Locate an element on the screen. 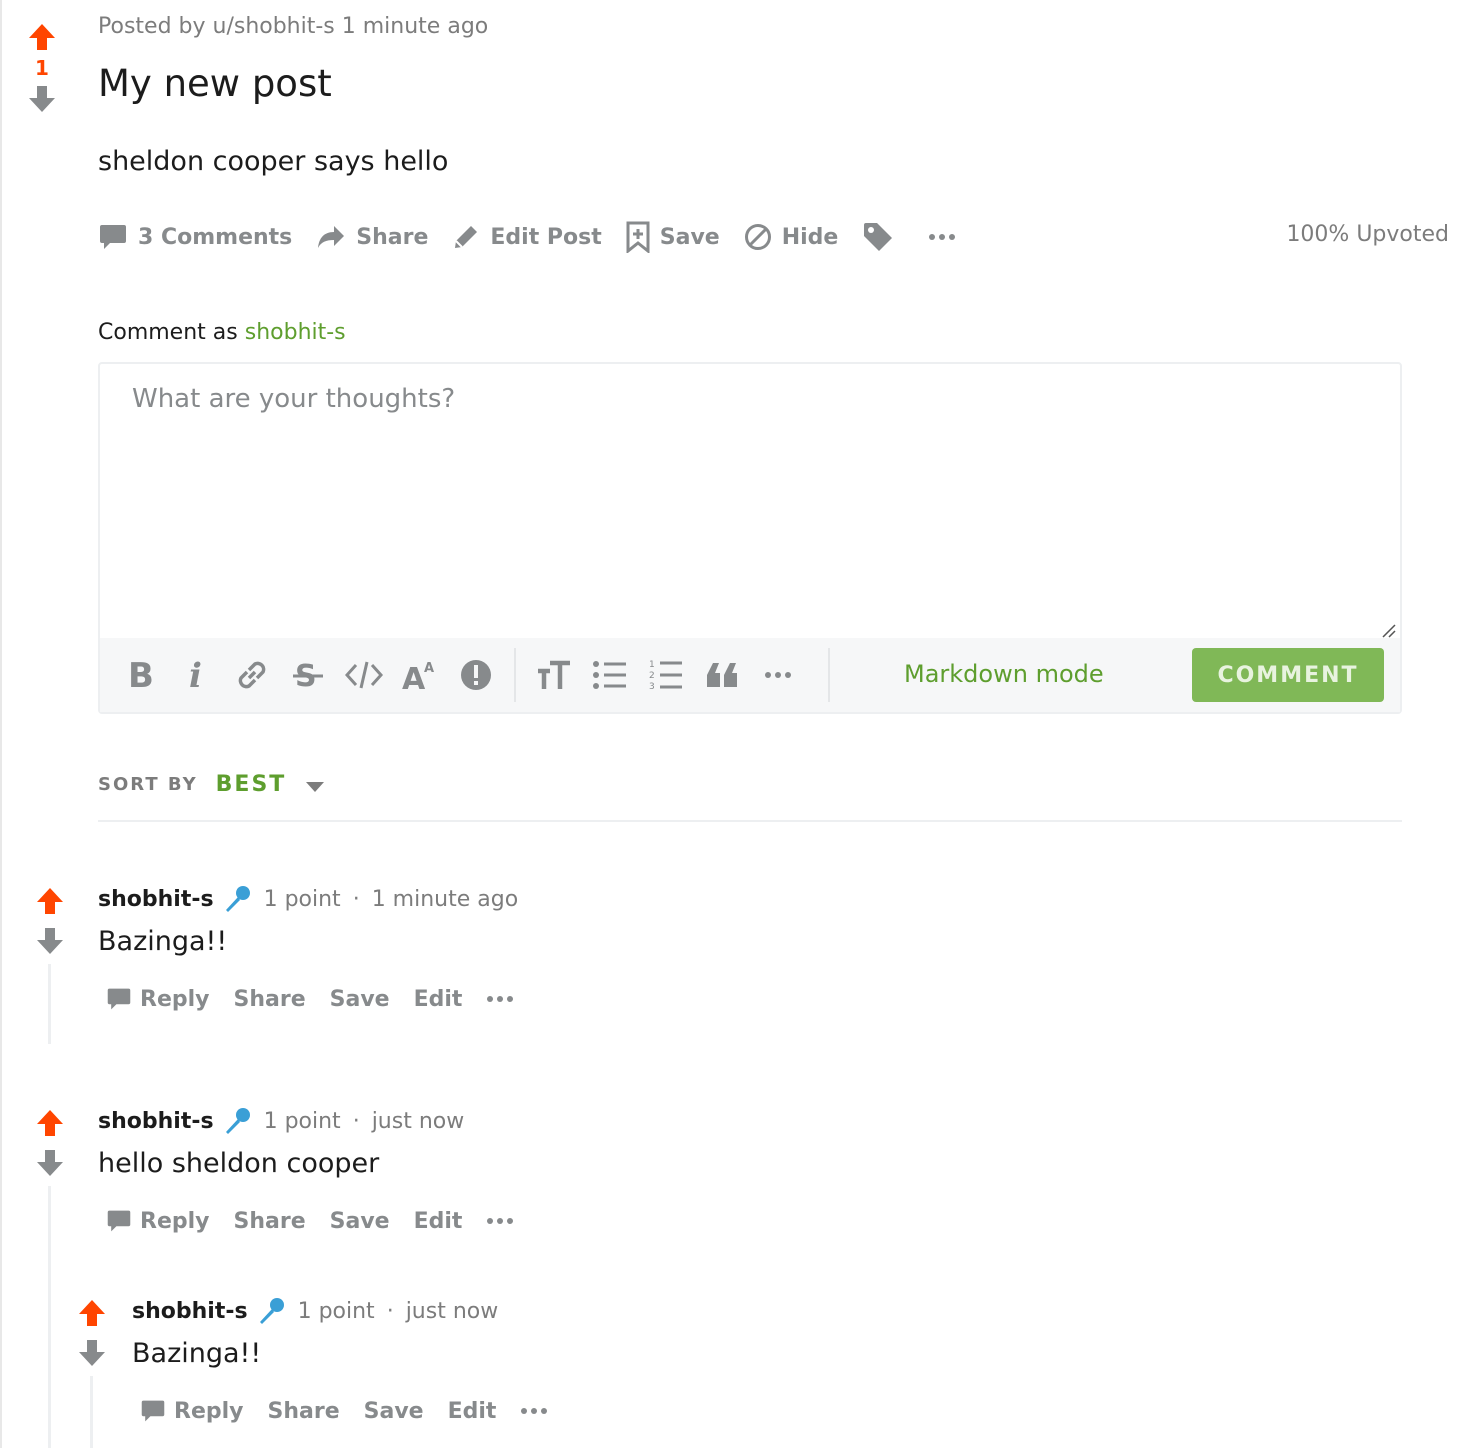  hide-button: Hide is located at coordinates (791, 237).